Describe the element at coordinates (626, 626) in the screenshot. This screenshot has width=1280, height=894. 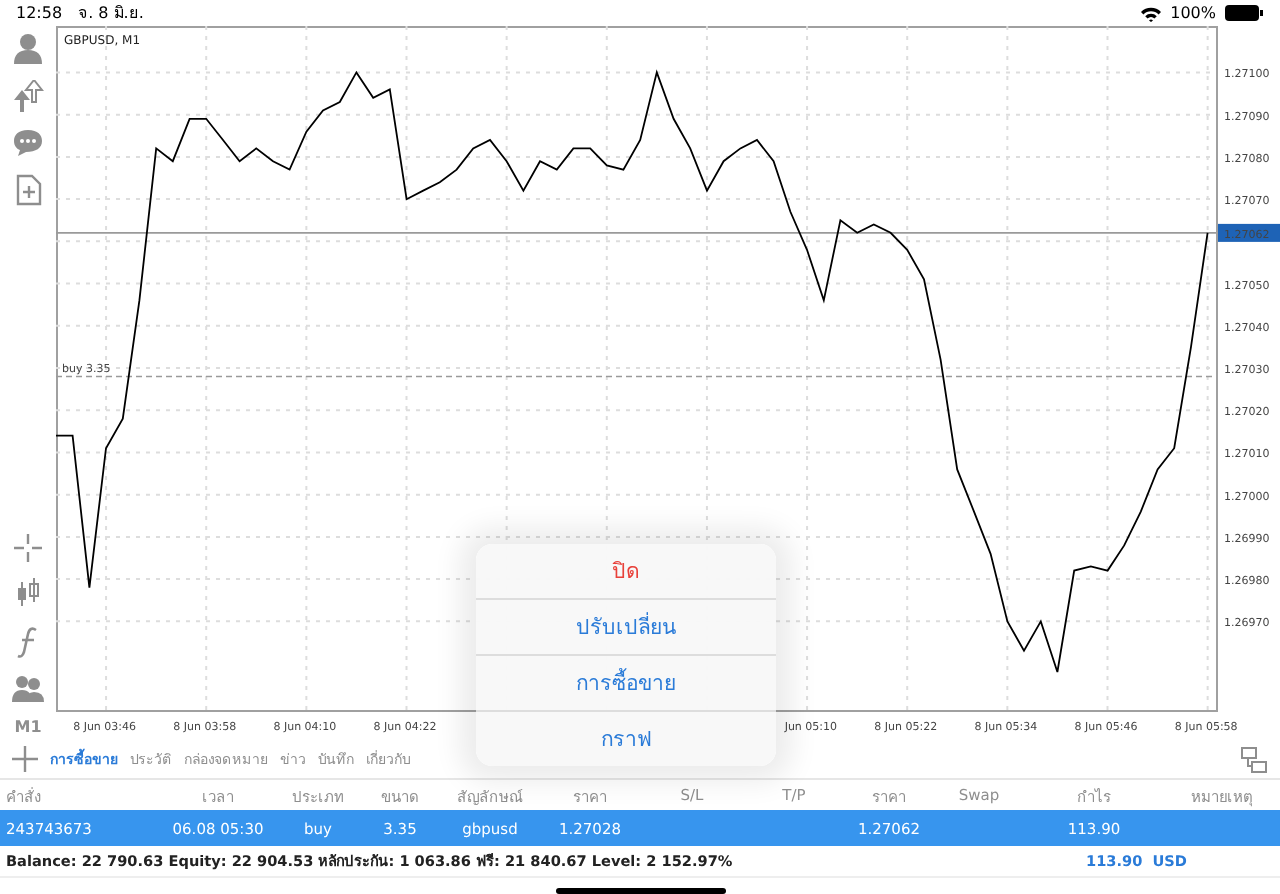
I see `menu-item: ปรับเปลี่ยน` at that location.